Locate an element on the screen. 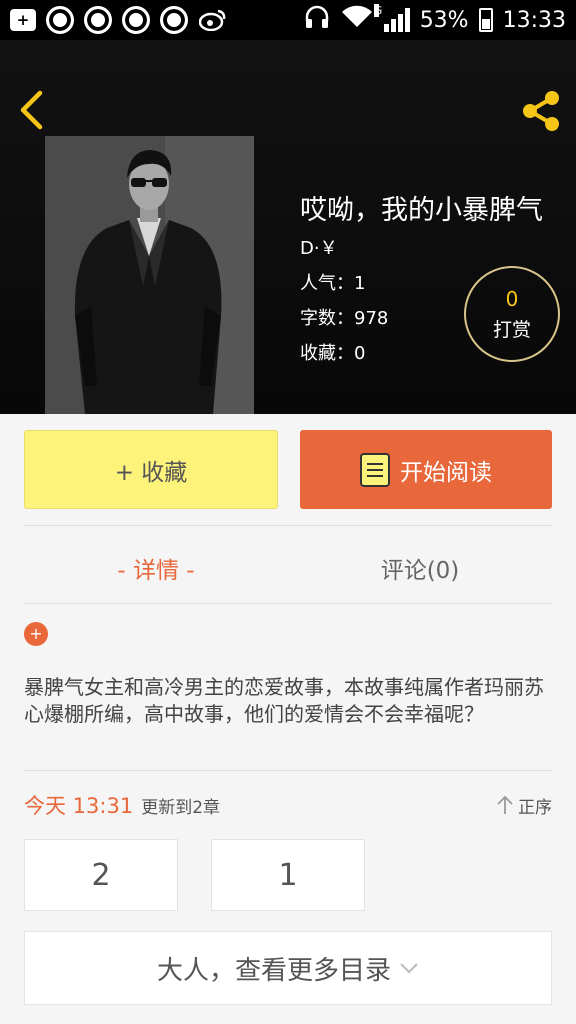 The width and height of the screenshot is (576, 1024). sort-order-button: 正序 is located at coordinates (524, 805).